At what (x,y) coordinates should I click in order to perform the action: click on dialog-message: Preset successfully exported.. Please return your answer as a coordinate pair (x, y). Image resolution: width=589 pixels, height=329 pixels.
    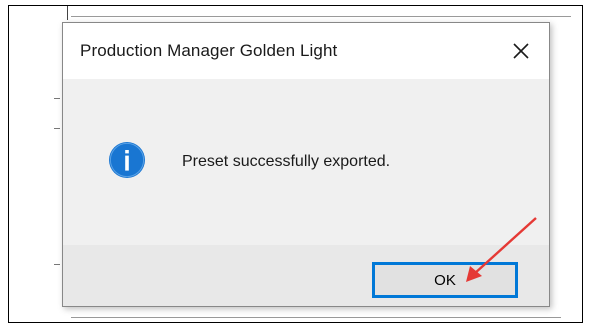
    Looking at the image, I should click on (286, 161).